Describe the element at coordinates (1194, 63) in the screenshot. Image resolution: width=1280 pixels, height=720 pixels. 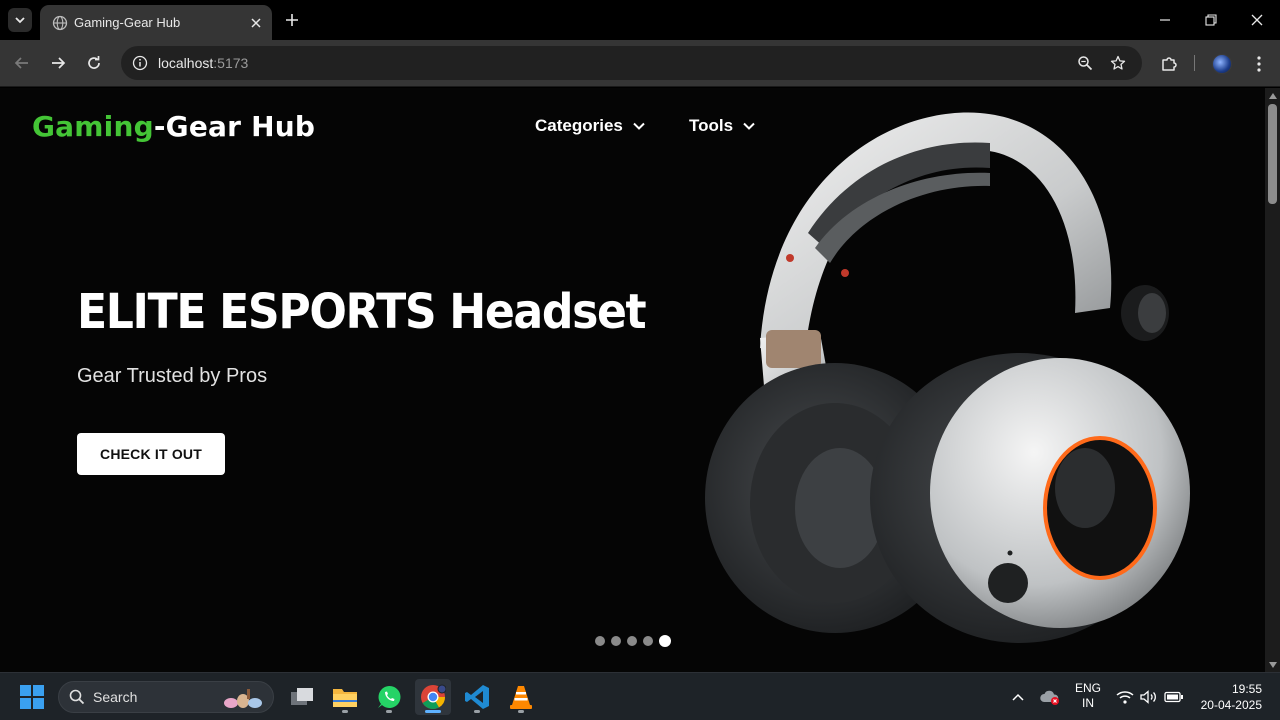
I see `toolbar-divider` at that location.